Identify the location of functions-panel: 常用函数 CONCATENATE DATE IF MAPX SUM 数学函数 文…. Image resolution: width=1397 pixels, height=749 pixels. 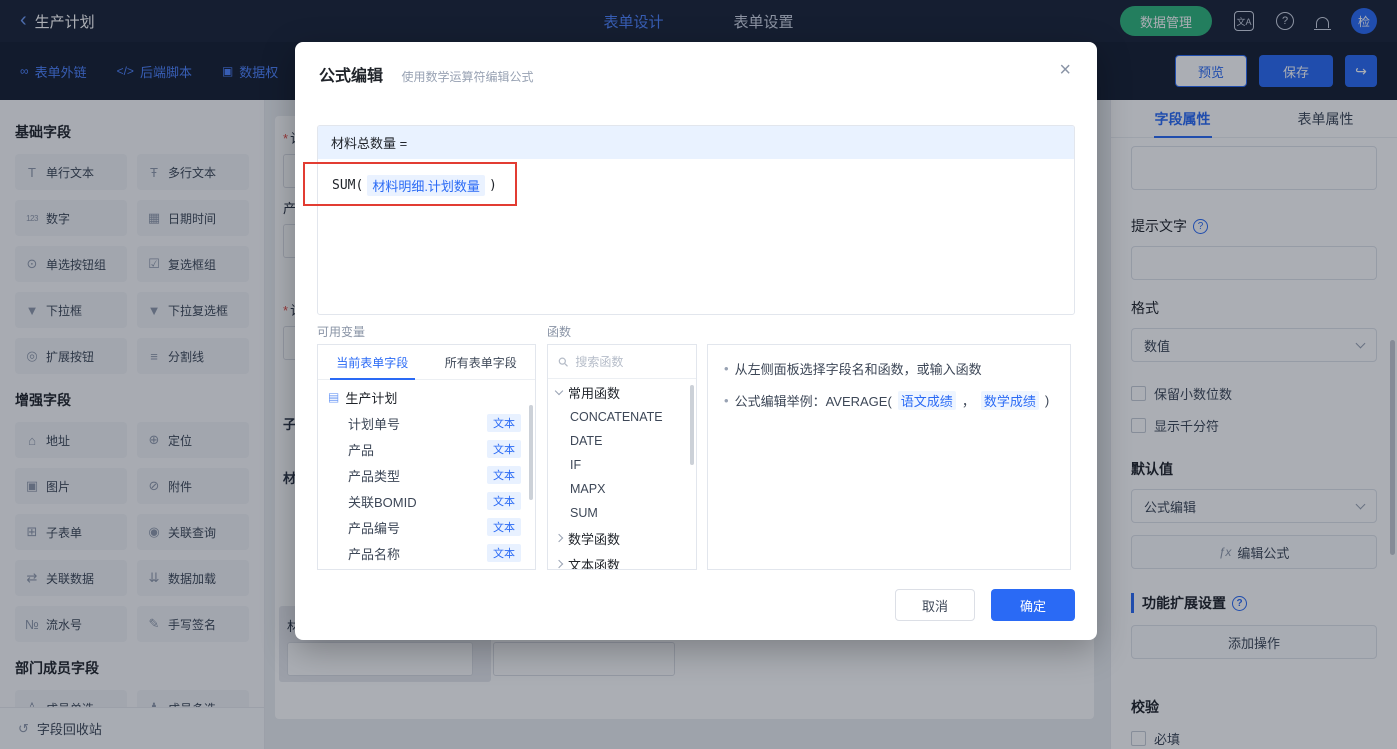
(622, 457).